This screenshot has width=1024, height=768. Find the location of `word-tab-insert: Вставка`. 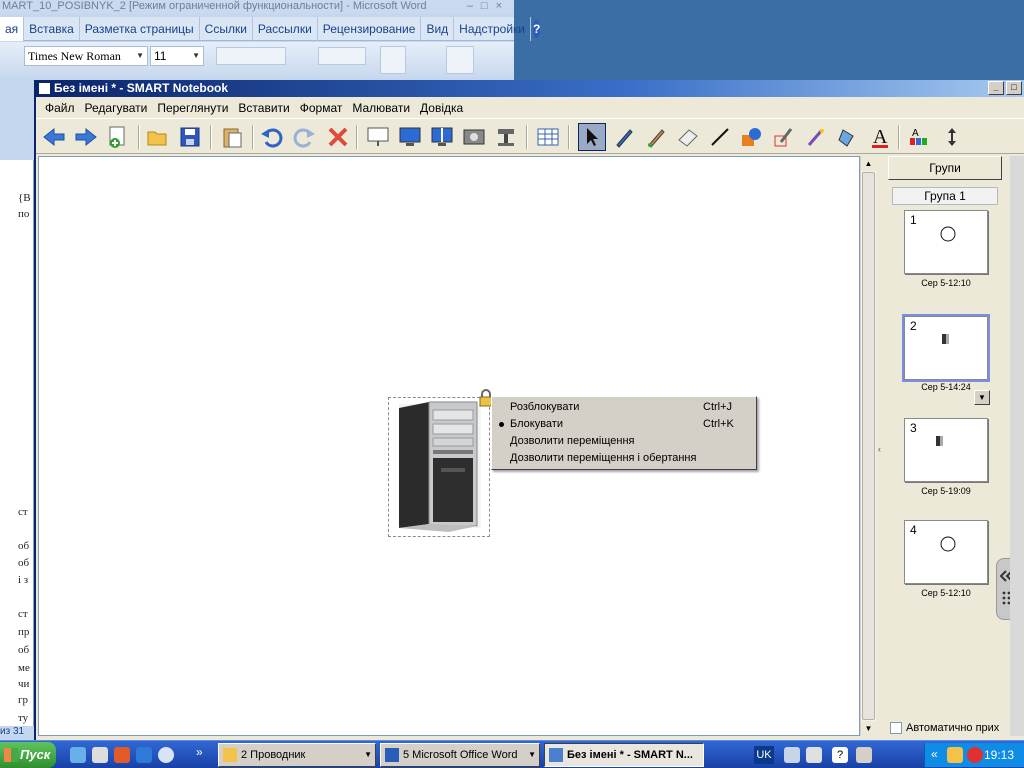

word-tab-insert: Вставка is located at coordinates (52, 29).